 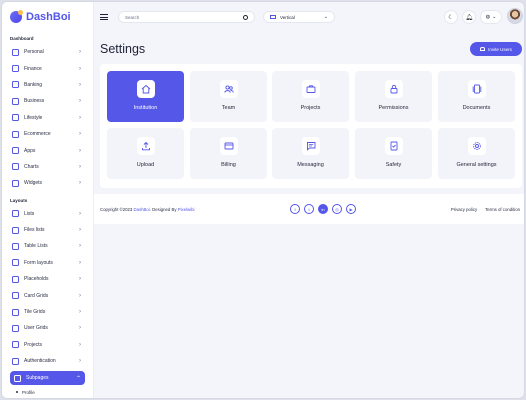 What do you see at coordinates (287, 17) in the screenshot?
I see `layout-select-value: Vertical` at bounding box center [287, 17].